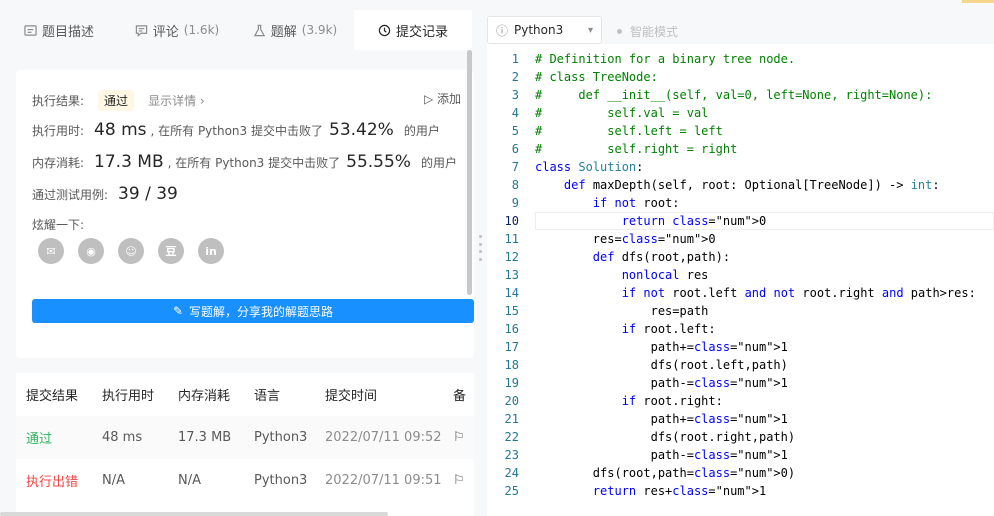  What do you see at coordinates (740, 329) in the screenshot?
I see `code-line: 16 if root.left:` at bounding box center [740, 329].